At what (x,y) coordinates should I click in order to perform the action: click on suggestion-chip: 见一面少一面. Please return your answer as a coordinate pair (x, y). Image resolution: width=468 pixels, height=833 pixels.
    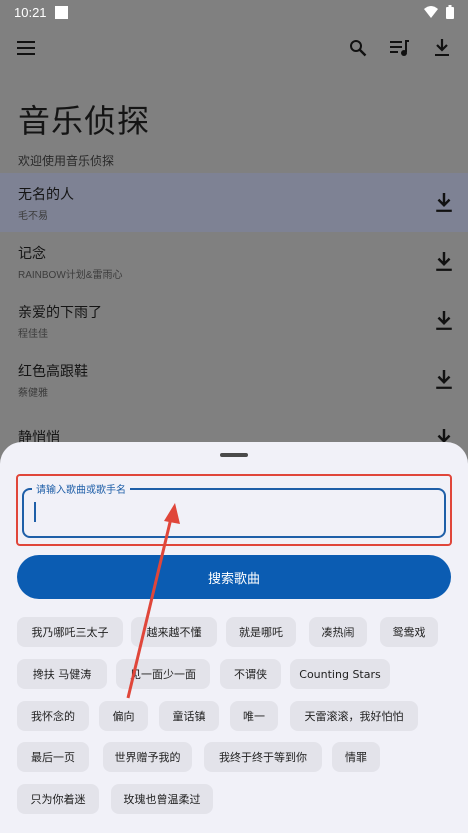
    Looking at the image, I should click on (163, 674).